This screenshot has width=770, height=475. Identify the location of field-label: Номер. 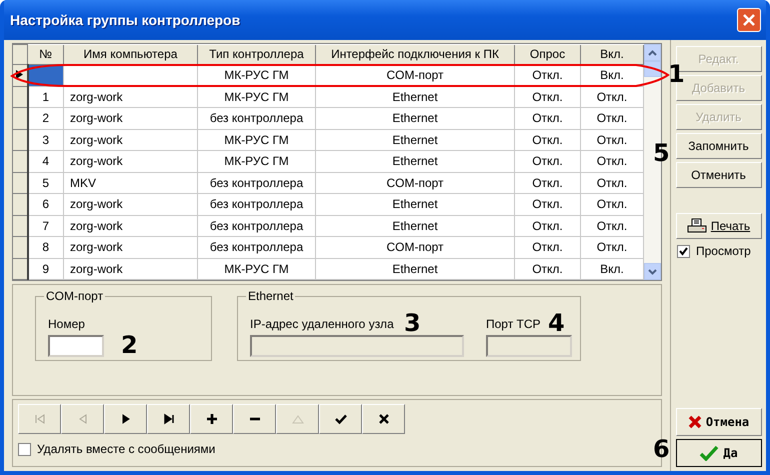
(66, 324).